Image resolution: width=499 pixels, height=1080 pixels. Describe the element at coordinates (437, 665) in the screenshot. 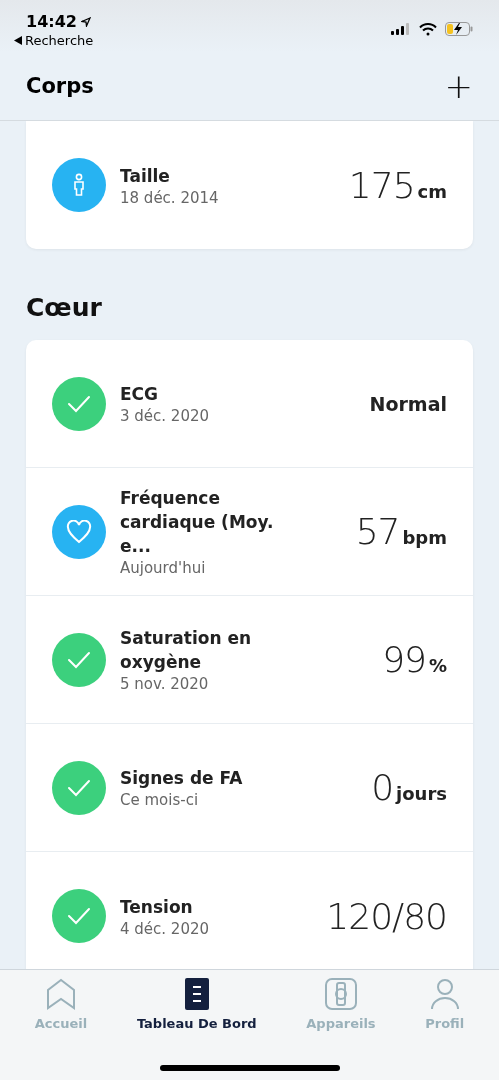

I see `metric-unit: %` at that location.